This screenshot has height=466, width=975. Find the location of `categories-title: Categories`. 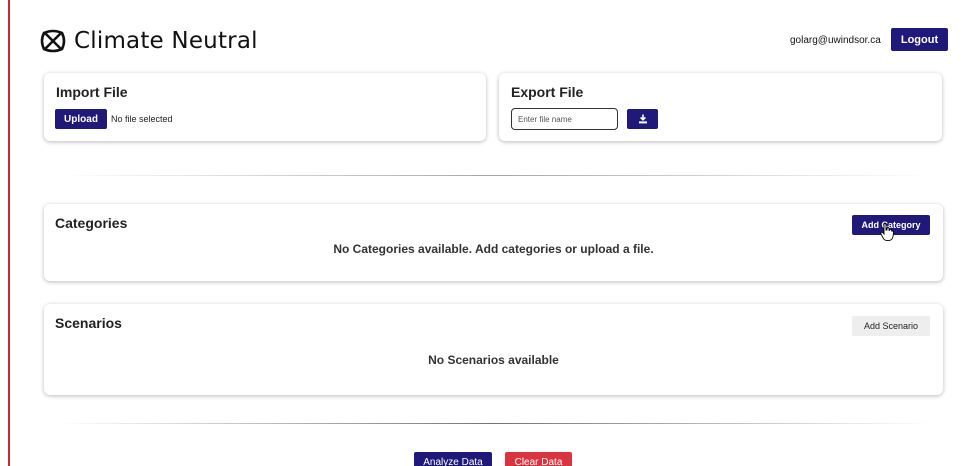

categories-title: Categories is located at coordinates (91, 223).